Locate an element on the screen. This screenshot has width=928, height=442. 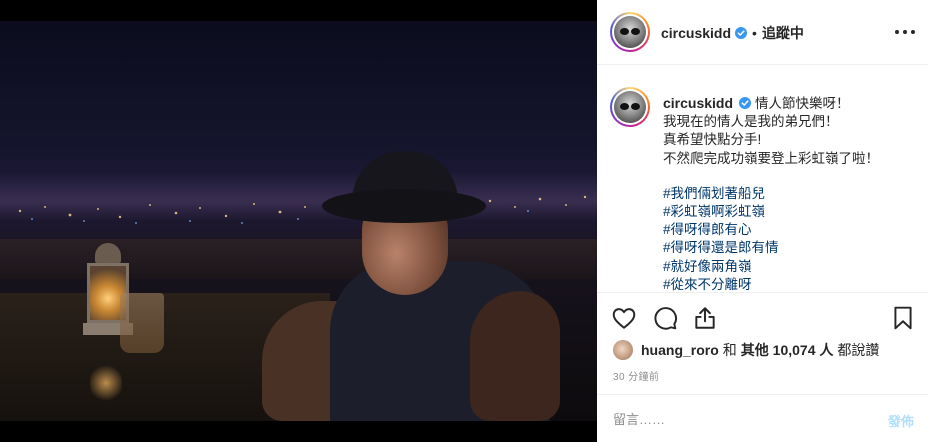
post-comment-button: 發佈 is located at coordinates (901, 420).